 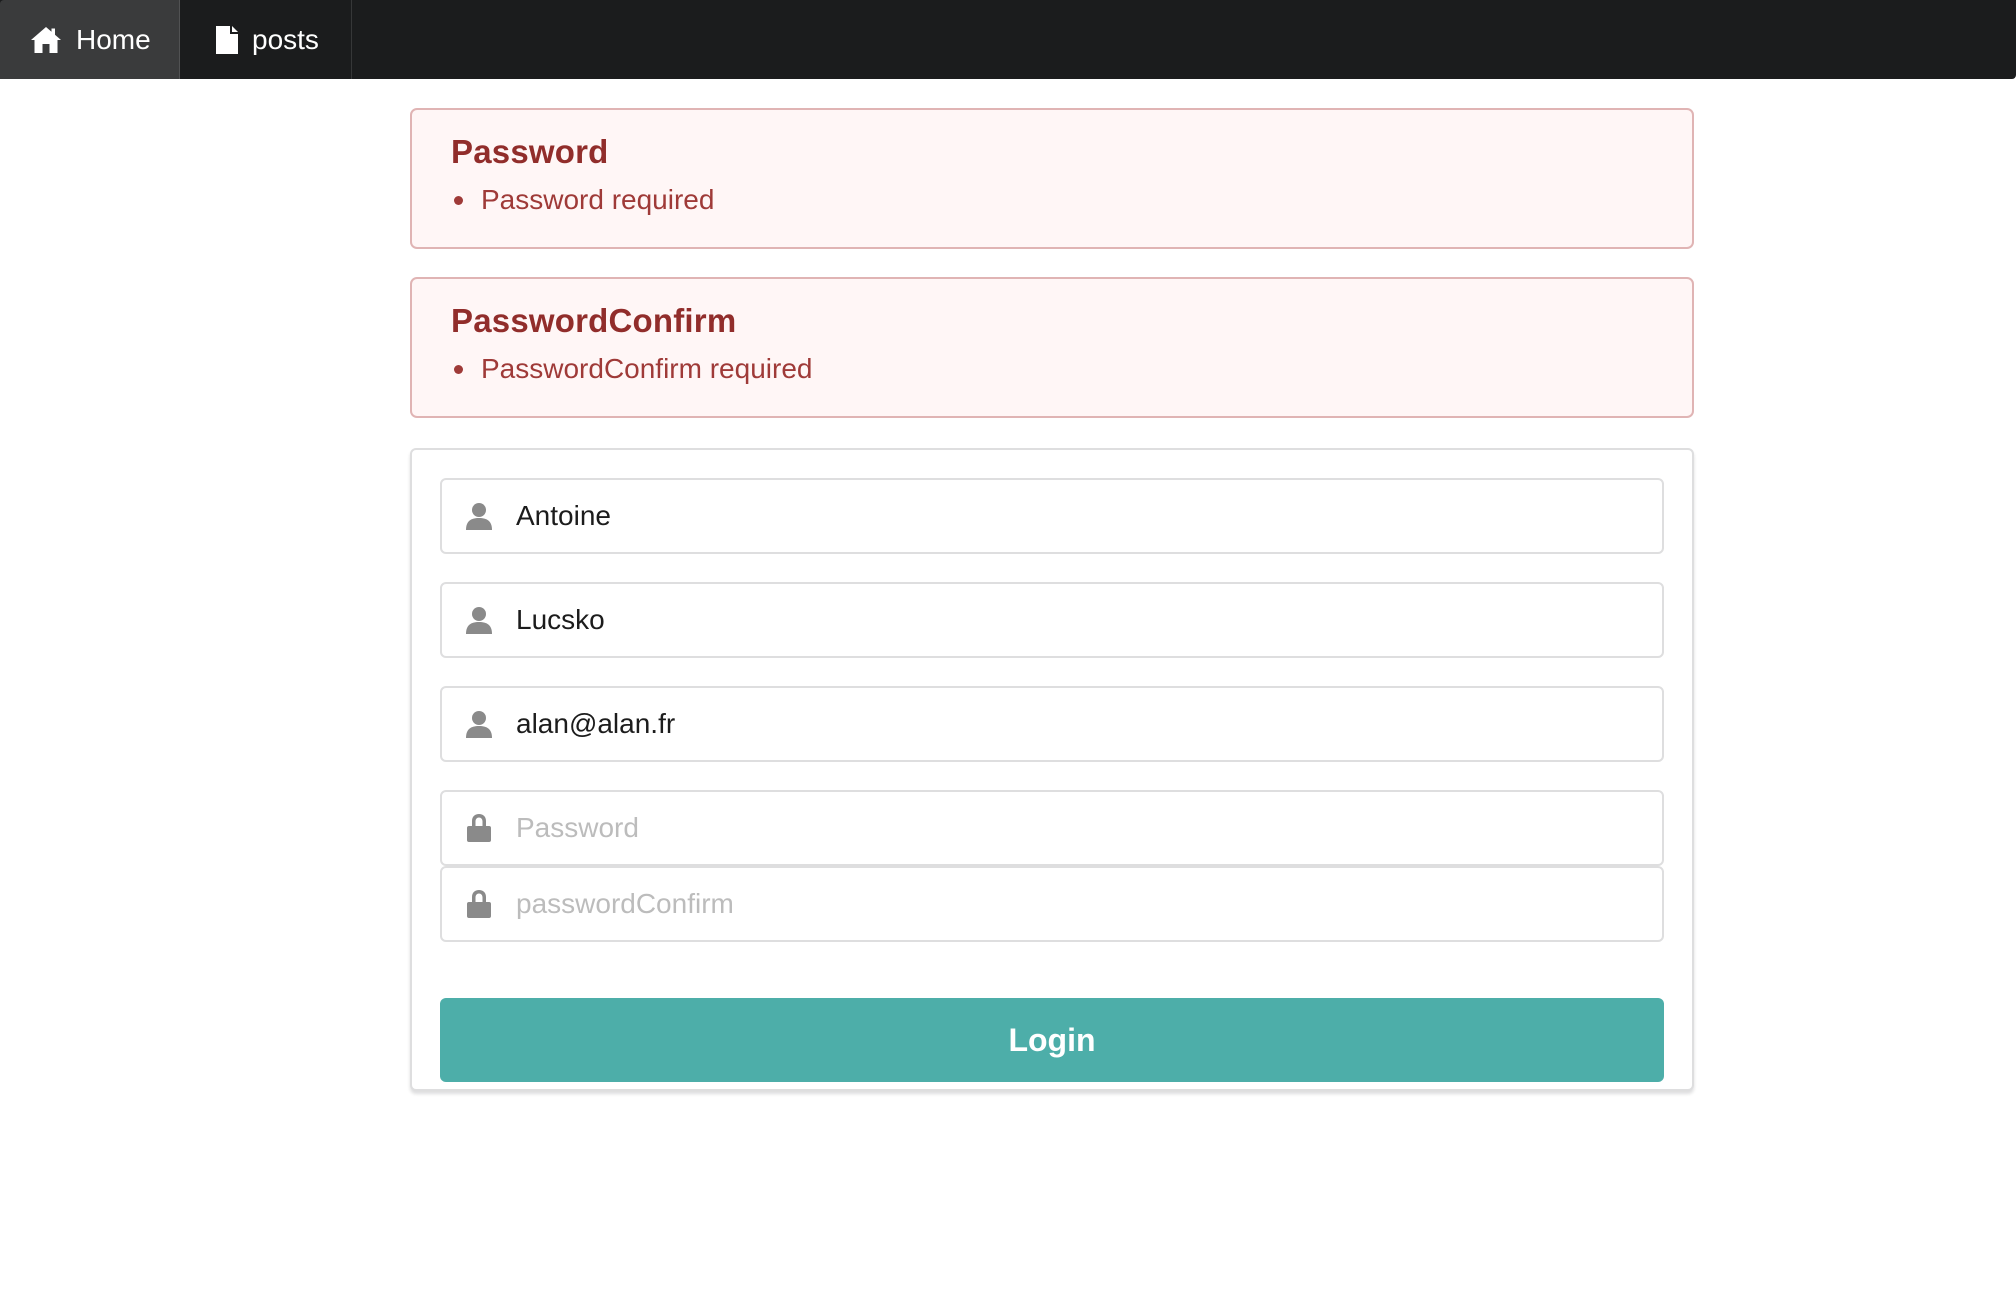 I want to click on email-field, so click(x=1052, y=724).